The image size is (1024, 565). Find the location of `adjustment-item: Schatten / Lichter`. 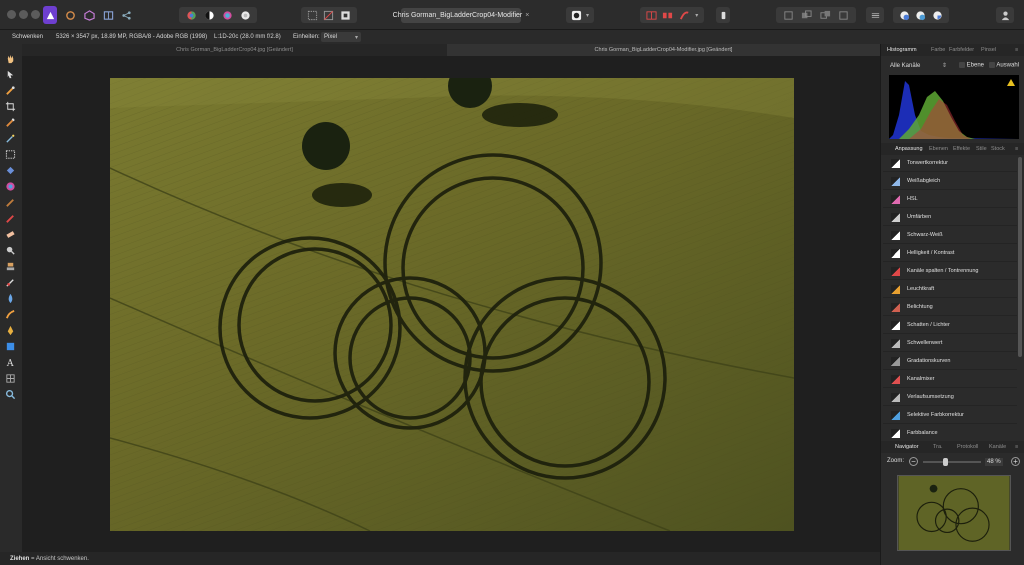

adjustment-item: Schatten / Lichter is located at coordinates (950, 325).